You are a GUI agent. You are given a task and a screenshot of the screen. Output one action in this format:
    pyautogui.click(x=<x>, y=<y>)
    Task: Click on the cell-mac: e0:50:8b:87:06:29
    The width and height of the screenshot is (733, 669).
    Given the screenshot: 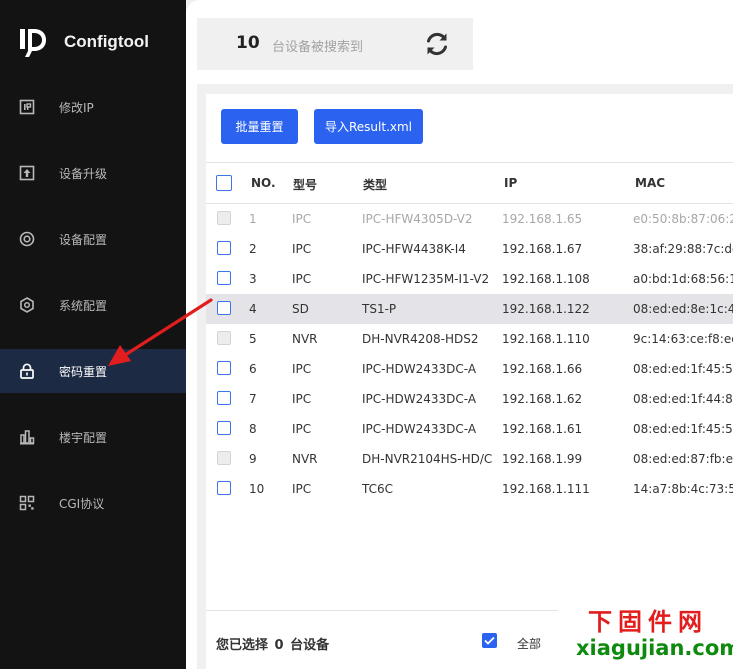 What is the action you would take?
    pyautogui.click(x=683, y=219)
    